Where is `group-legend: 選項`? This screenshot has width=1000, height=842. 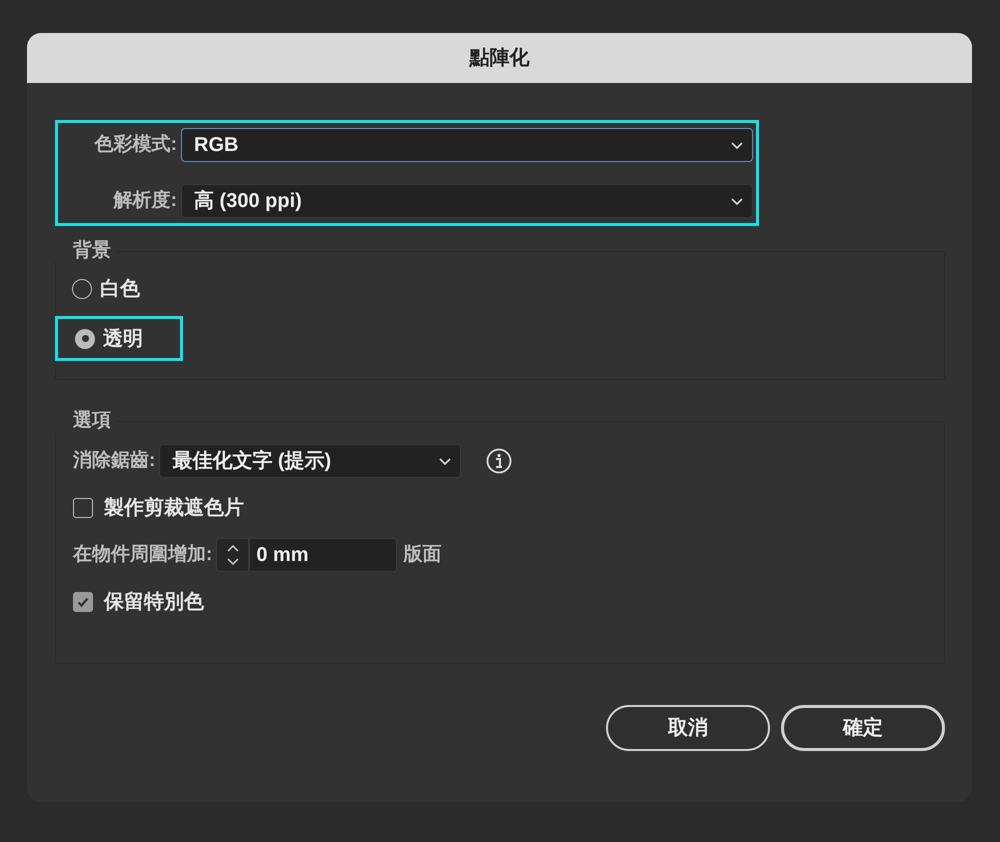
group-legend: 選項 is located at coordinates (86, 421).